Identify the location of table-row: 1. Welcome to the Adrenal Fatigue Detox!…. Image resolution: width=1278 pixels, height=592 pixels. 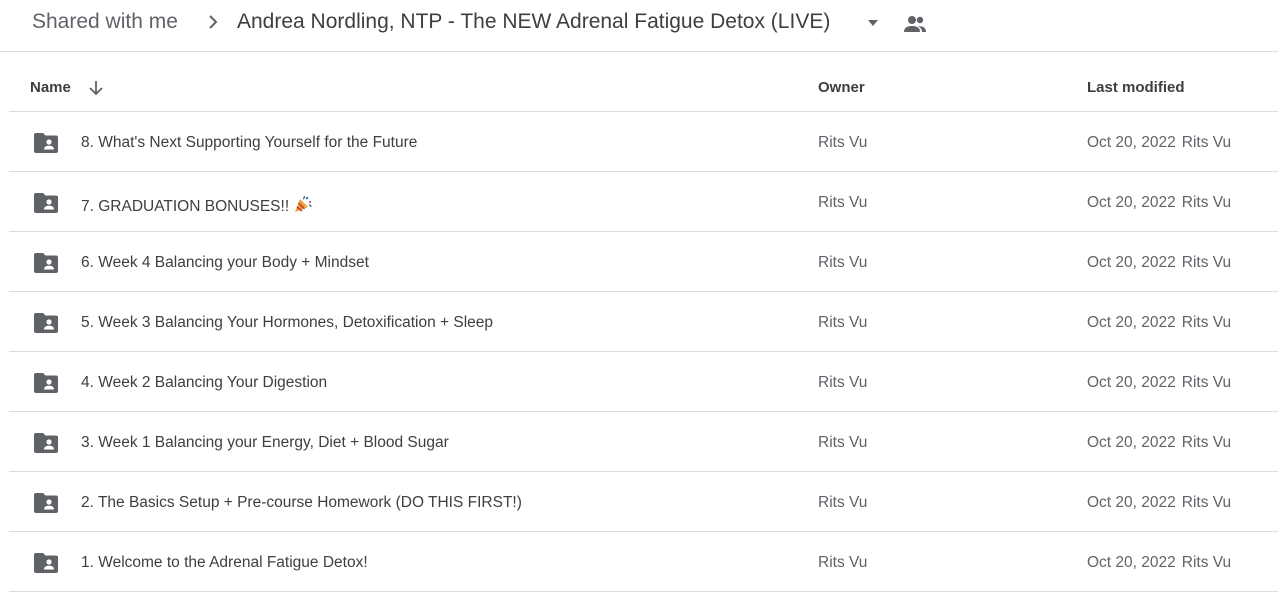
(643, 562).